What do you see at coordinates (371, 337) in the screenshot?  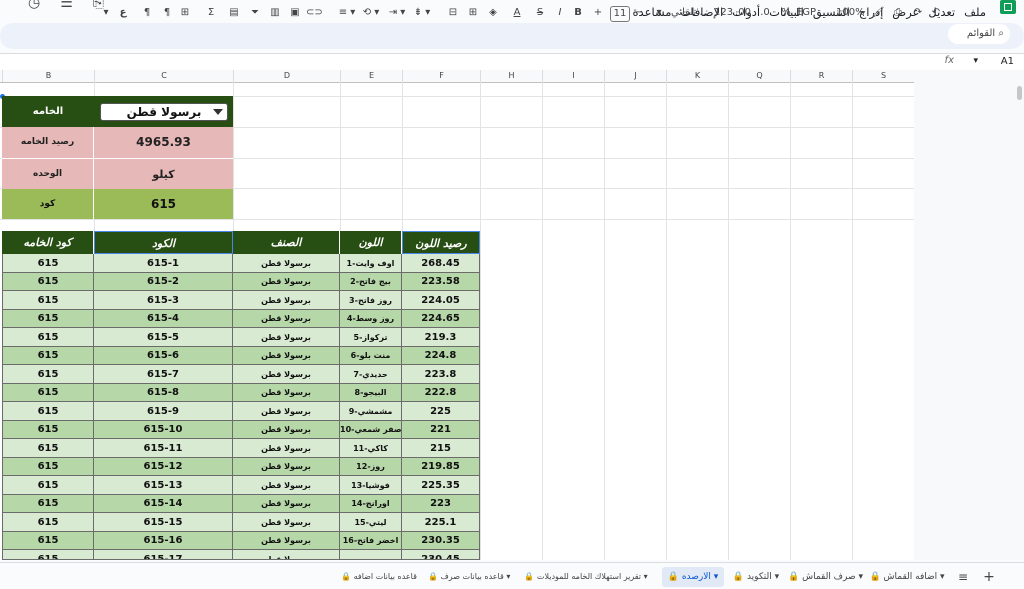 I see `cell-color: تركواز-5` at bounding box center [371, 337].